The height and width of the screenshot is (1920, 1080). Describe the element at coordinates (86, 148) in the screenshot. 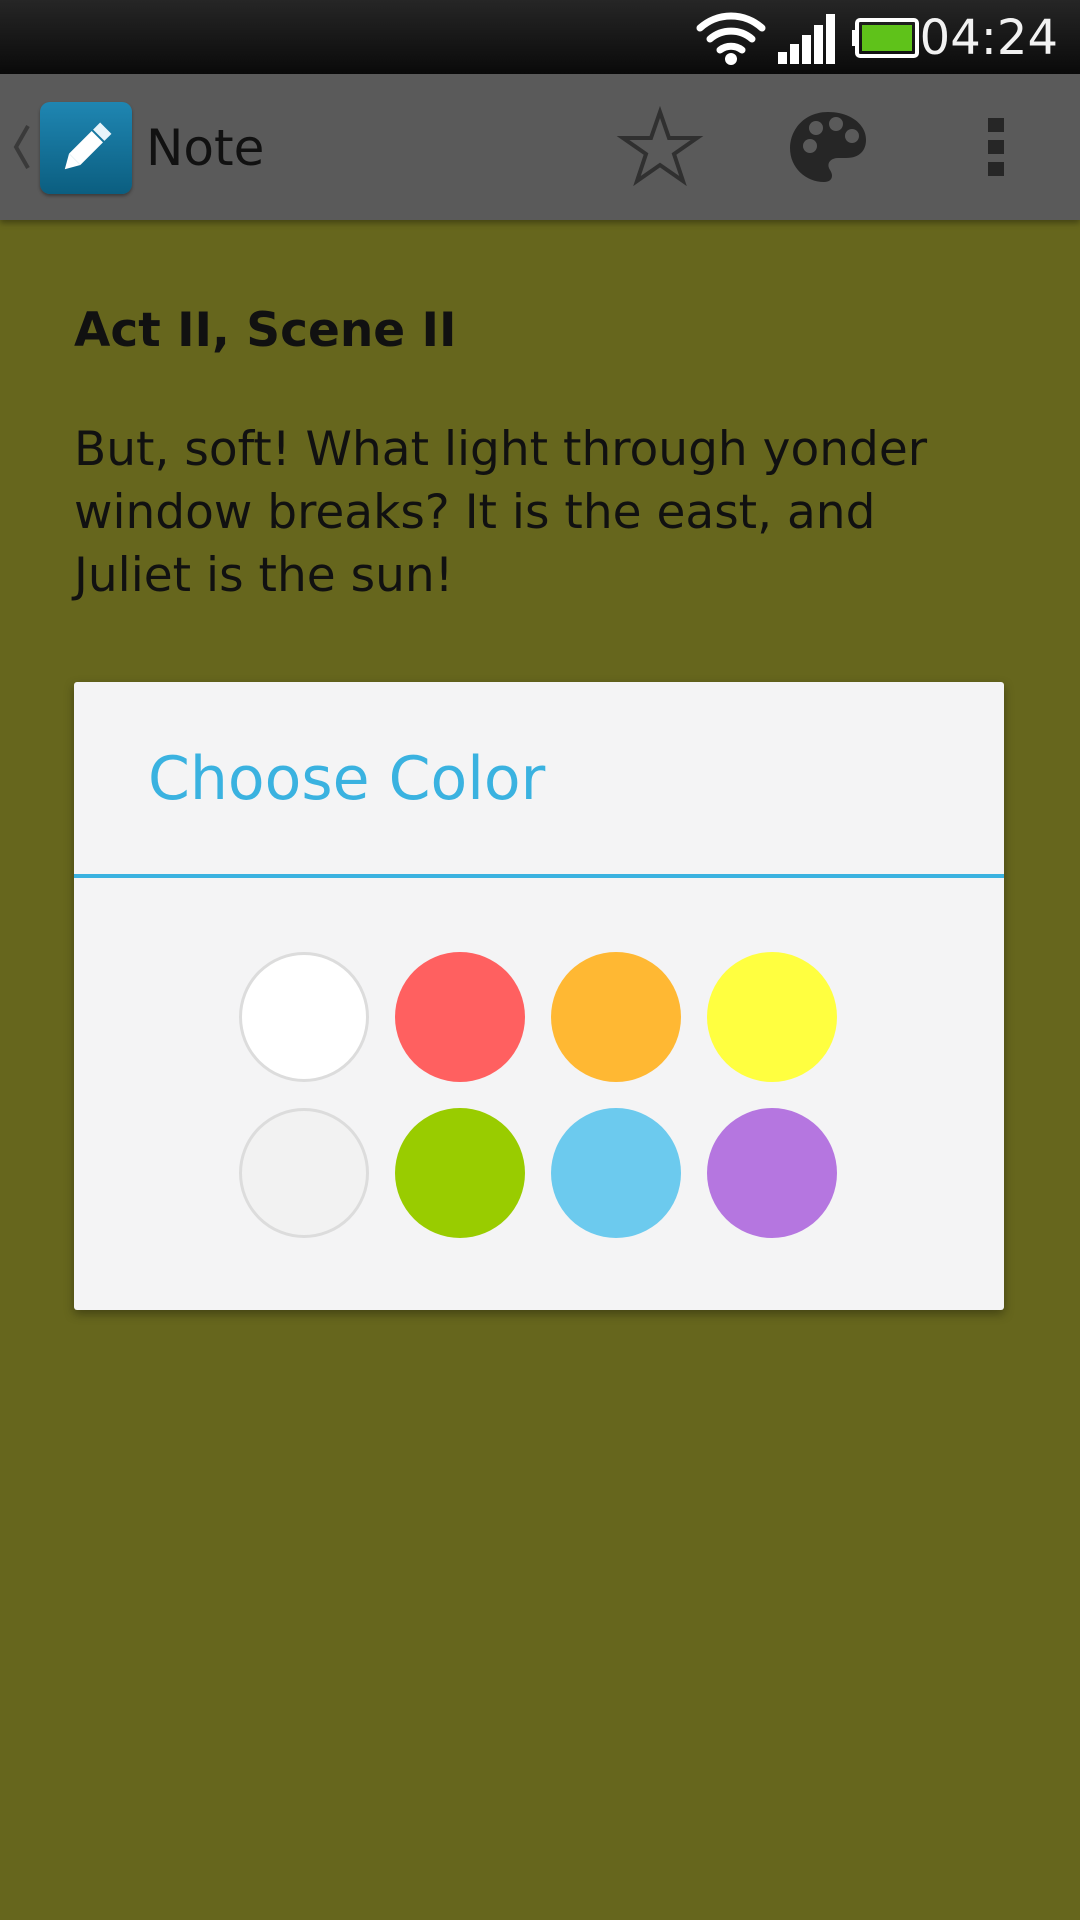

I see `app-home-button` at that location.